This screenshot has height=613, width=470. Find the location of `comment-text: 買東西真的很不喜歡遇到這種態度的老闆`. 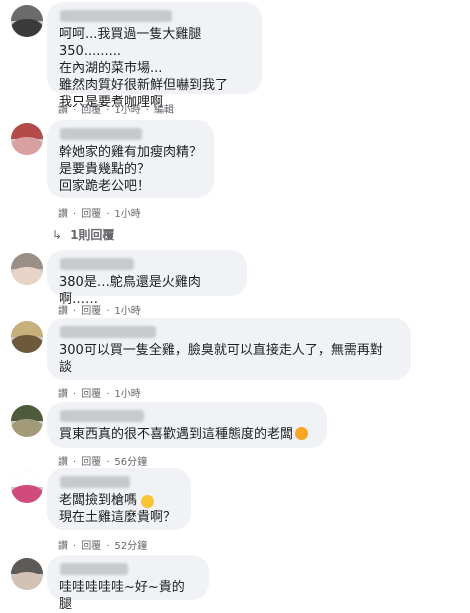

comment-text: 買東西真的很不喜歡遇到這種態度的老闆 is located at coordinates (187, 434).